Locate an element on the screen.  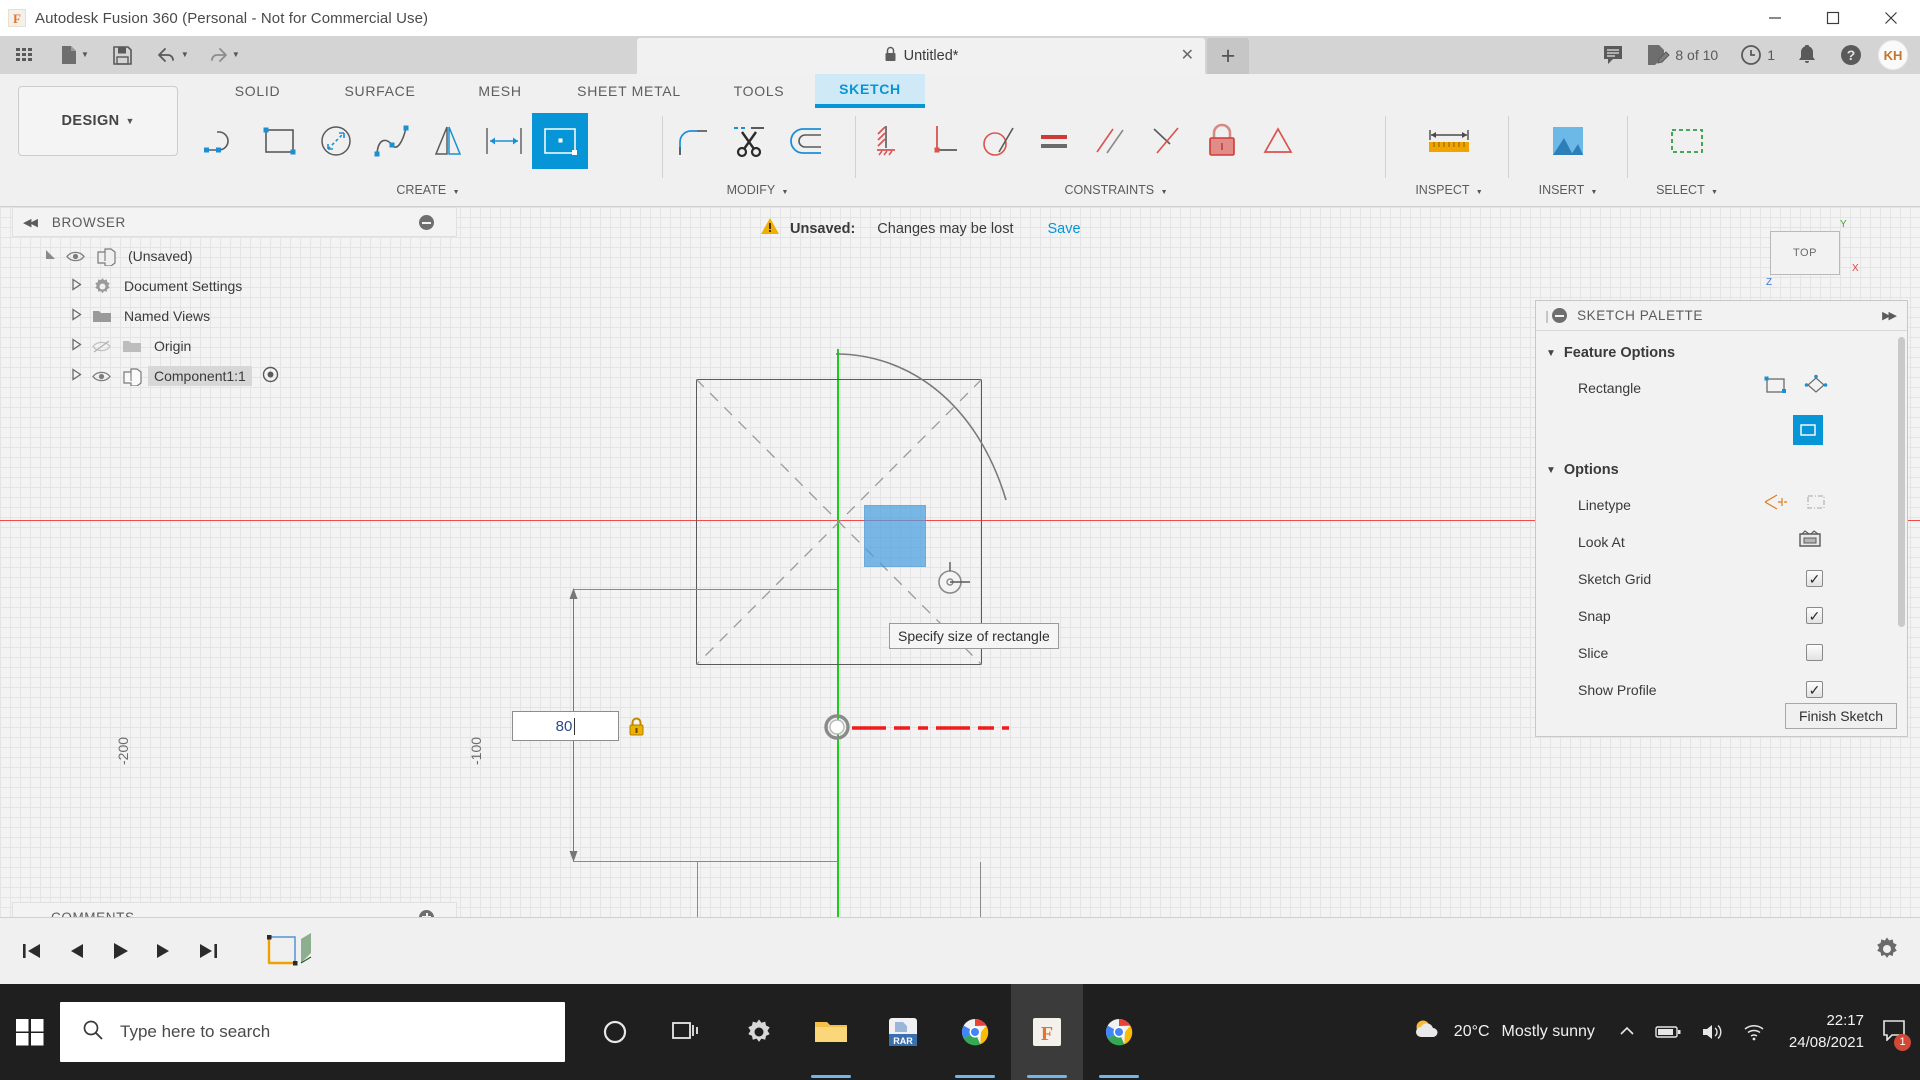
app-grid-icon is located at coordinates (24, 55).